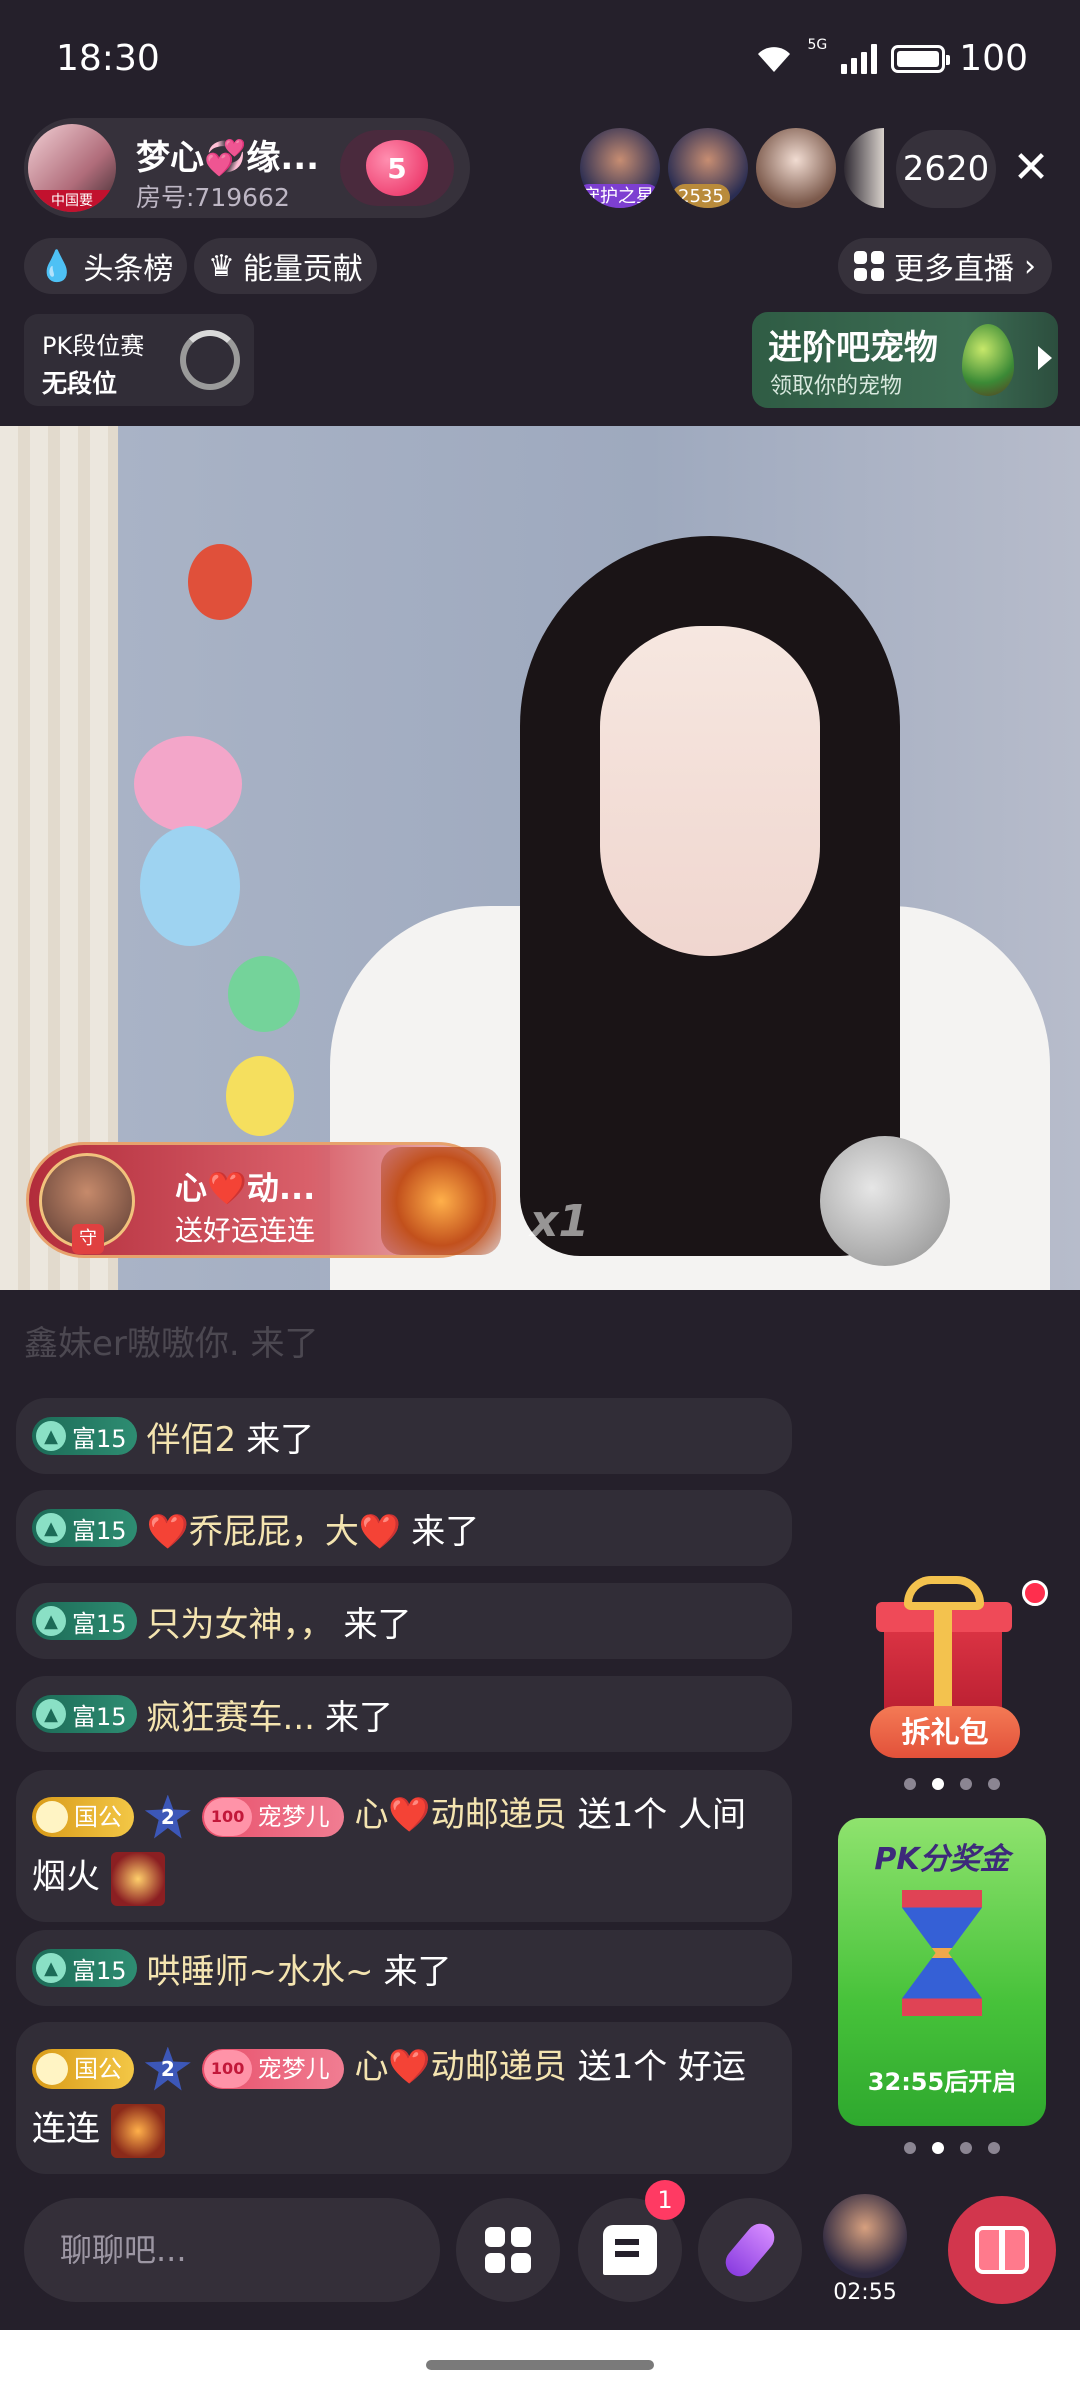  I want to click on chat-message: ▲ 富15 伴佰2 来了, so click(404, 1436).